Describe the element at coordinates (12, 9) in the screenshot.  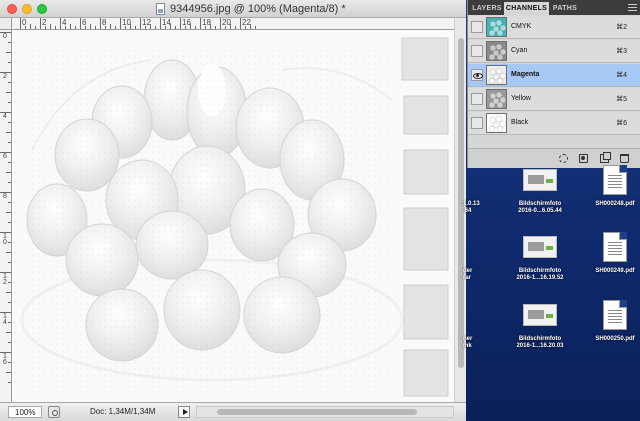
I see `close-window-button` at that location.